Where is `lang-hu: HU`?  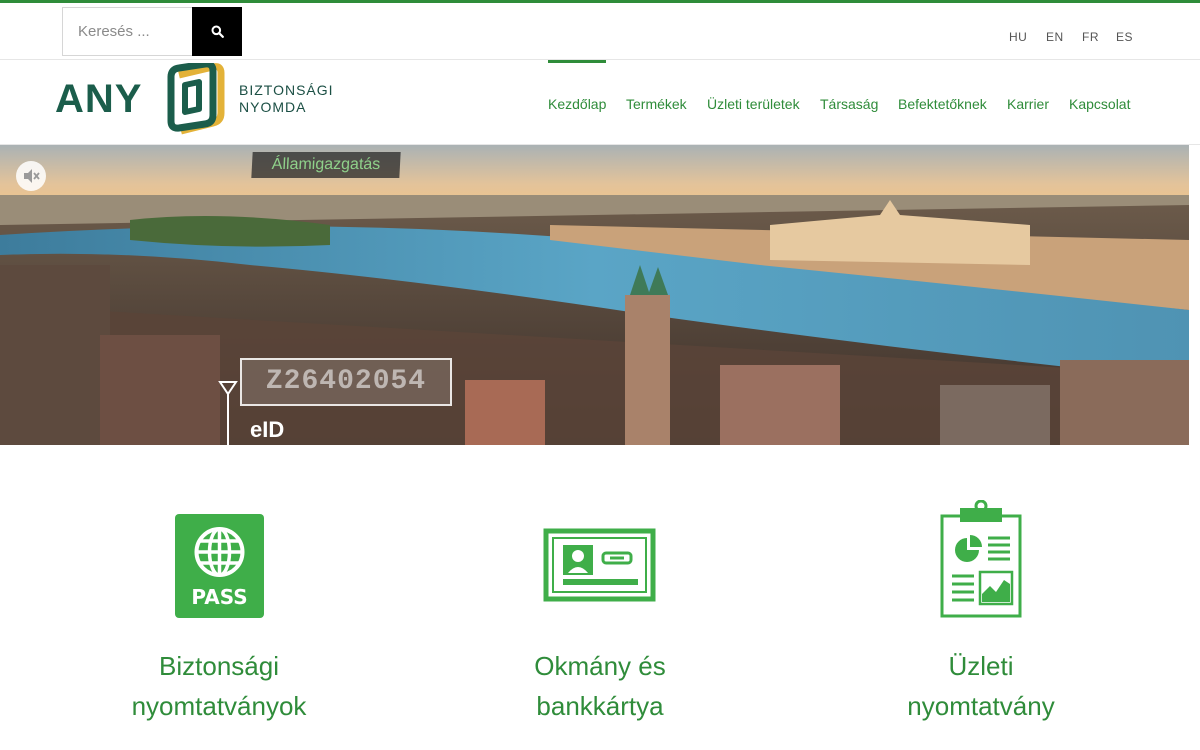 lang-hu: HU is located at coordinates (1018, 37).